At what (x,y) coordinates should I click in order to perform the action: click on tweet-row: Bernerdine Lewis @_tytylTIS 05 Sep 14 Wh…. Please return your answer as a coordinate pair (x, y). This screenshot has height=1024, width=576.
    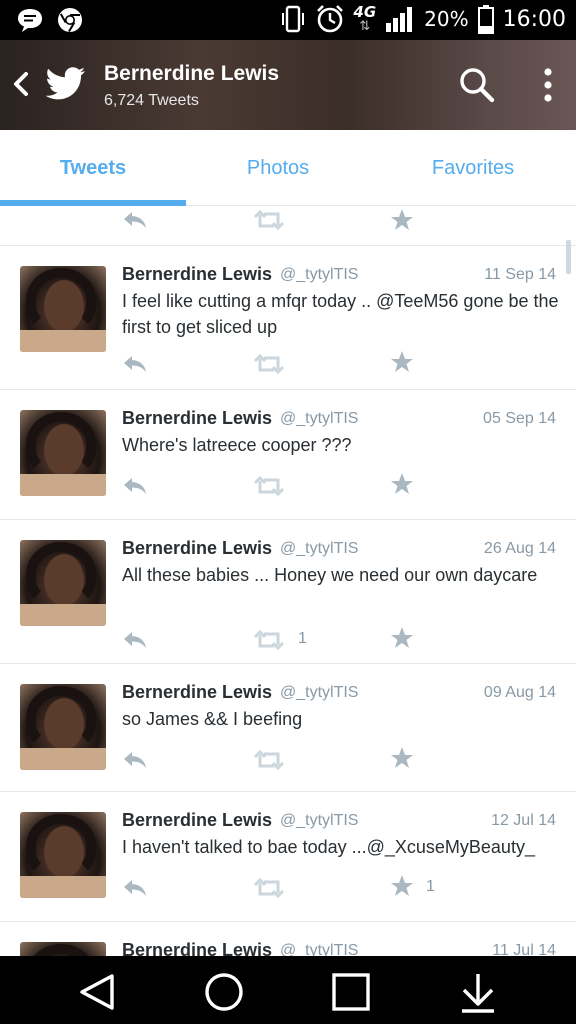
    Looking at the image, I should click on (288, 455).